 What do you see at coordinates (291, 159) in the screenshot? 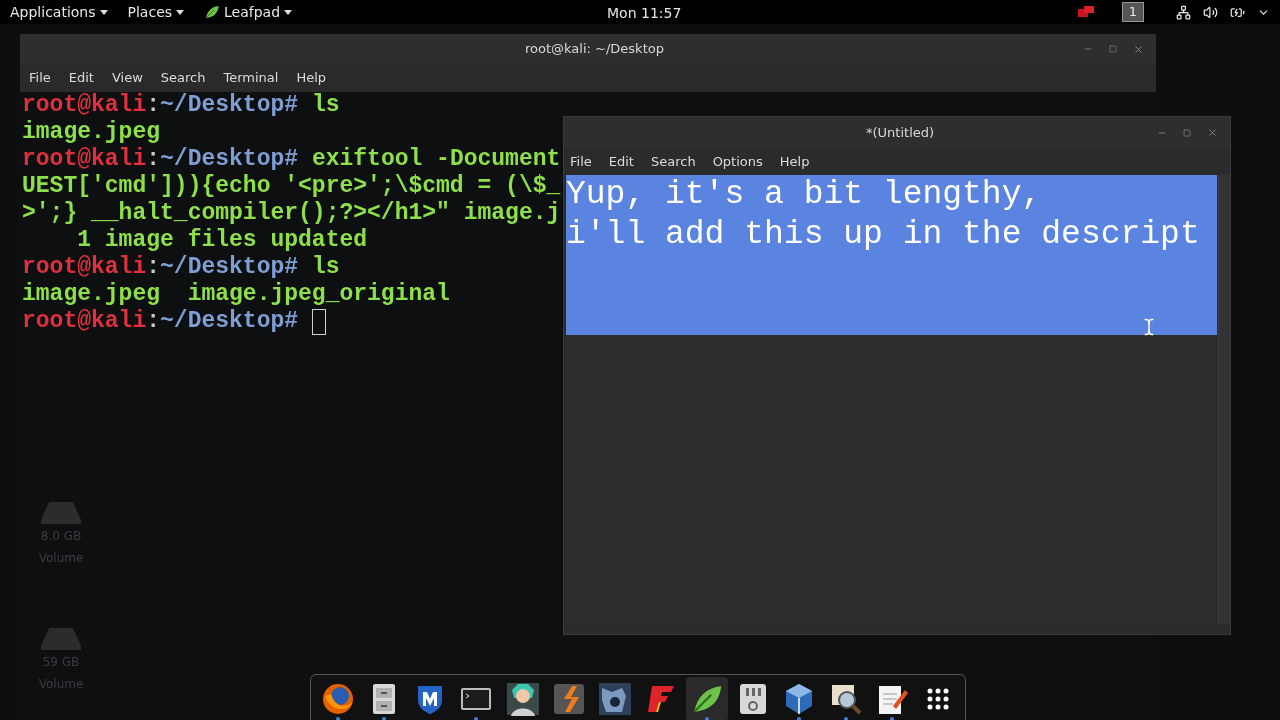
I see `terminal-line: root@kali:~/Desktop# exiftool -Document` at bounding box center [291, 159].